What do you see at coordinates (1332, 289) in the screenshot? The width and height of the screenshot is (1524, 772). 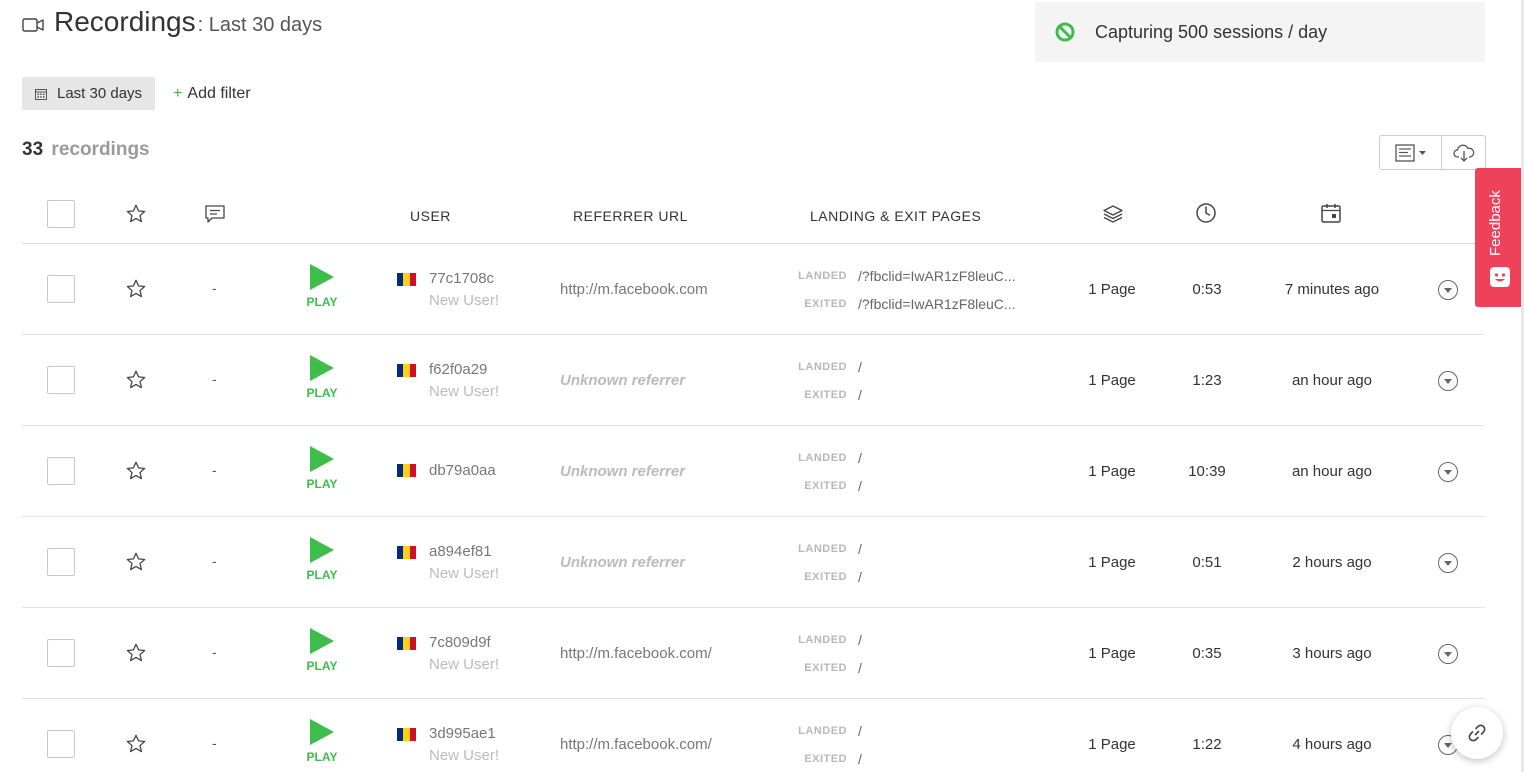 I see `session-time: 7 minutes ago` at bounding box center [1332, 289].